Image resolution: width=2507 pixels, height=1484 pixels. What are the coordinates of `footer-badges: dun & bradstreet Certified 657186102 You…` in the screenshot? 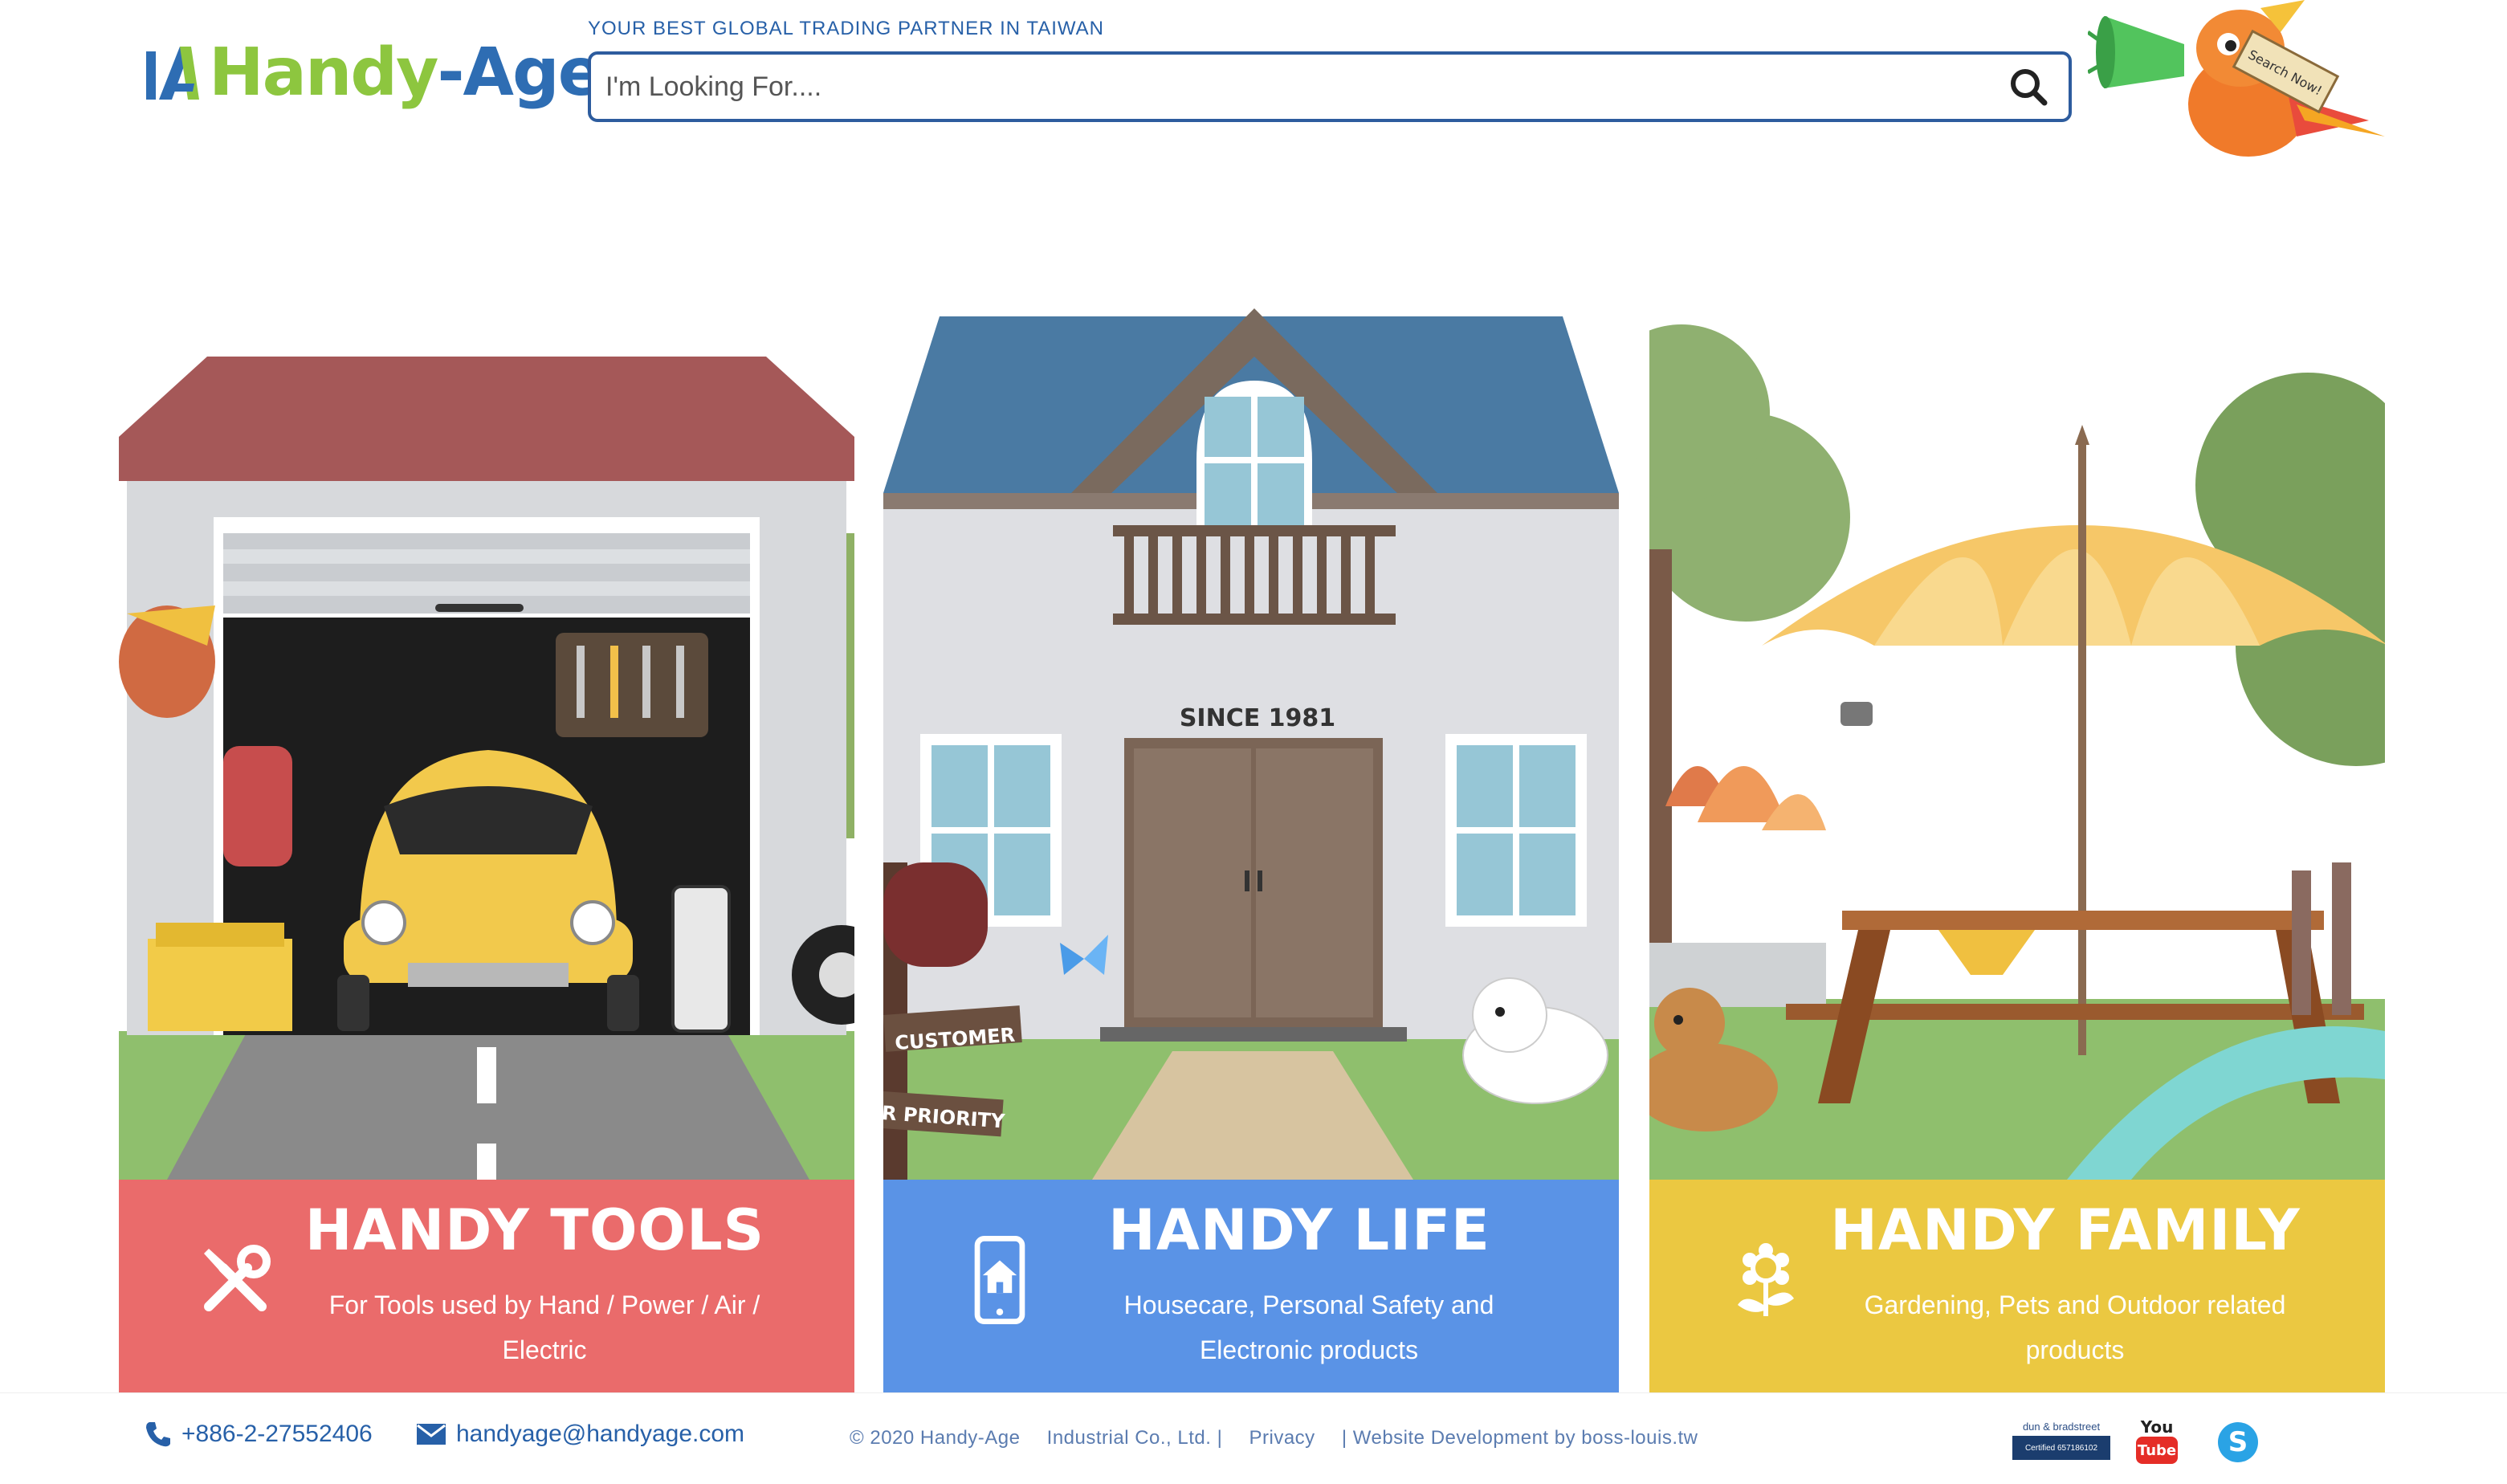 It's located at (2135, 1442).